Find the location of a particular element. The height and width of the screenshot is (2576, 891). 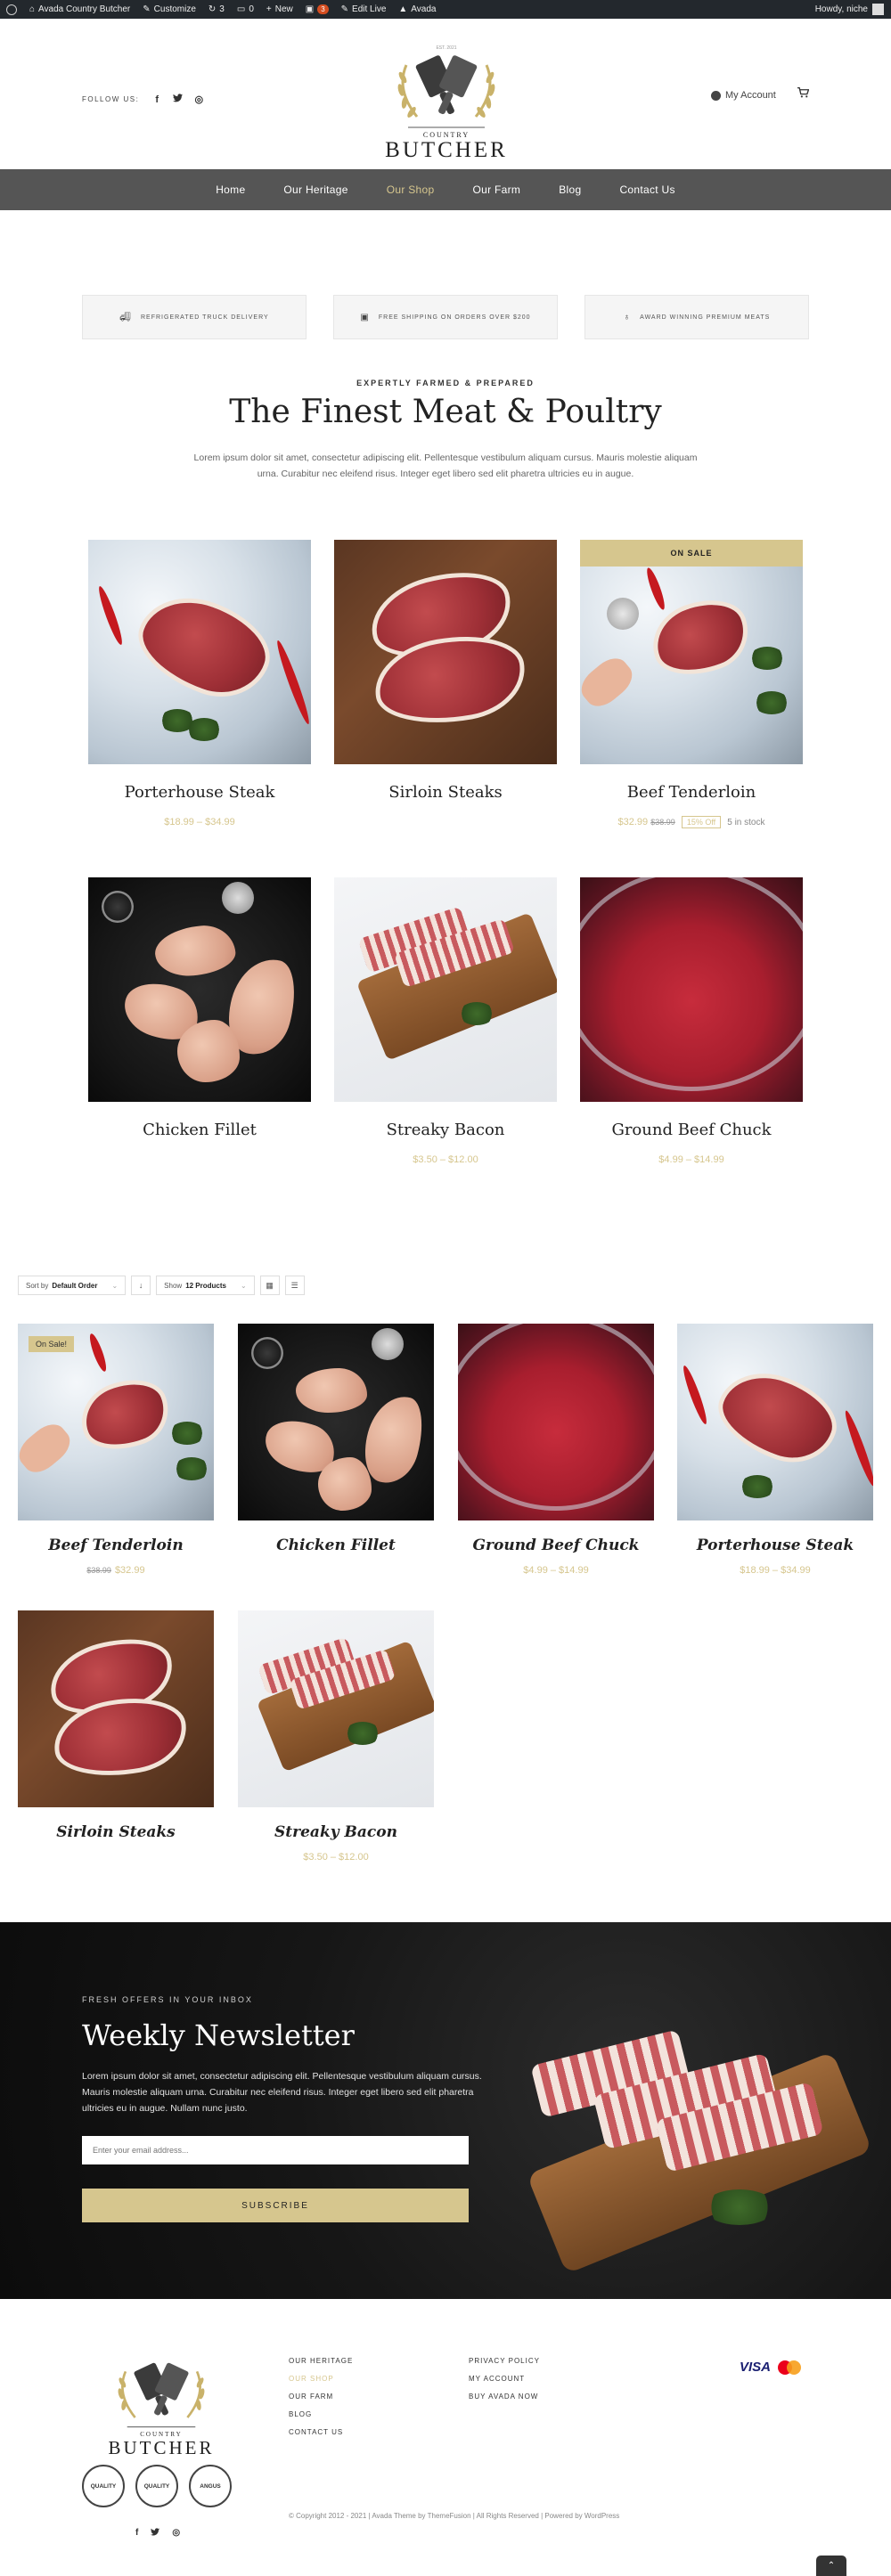

wordpress-logo-icon is located at coordinates (11, 9).